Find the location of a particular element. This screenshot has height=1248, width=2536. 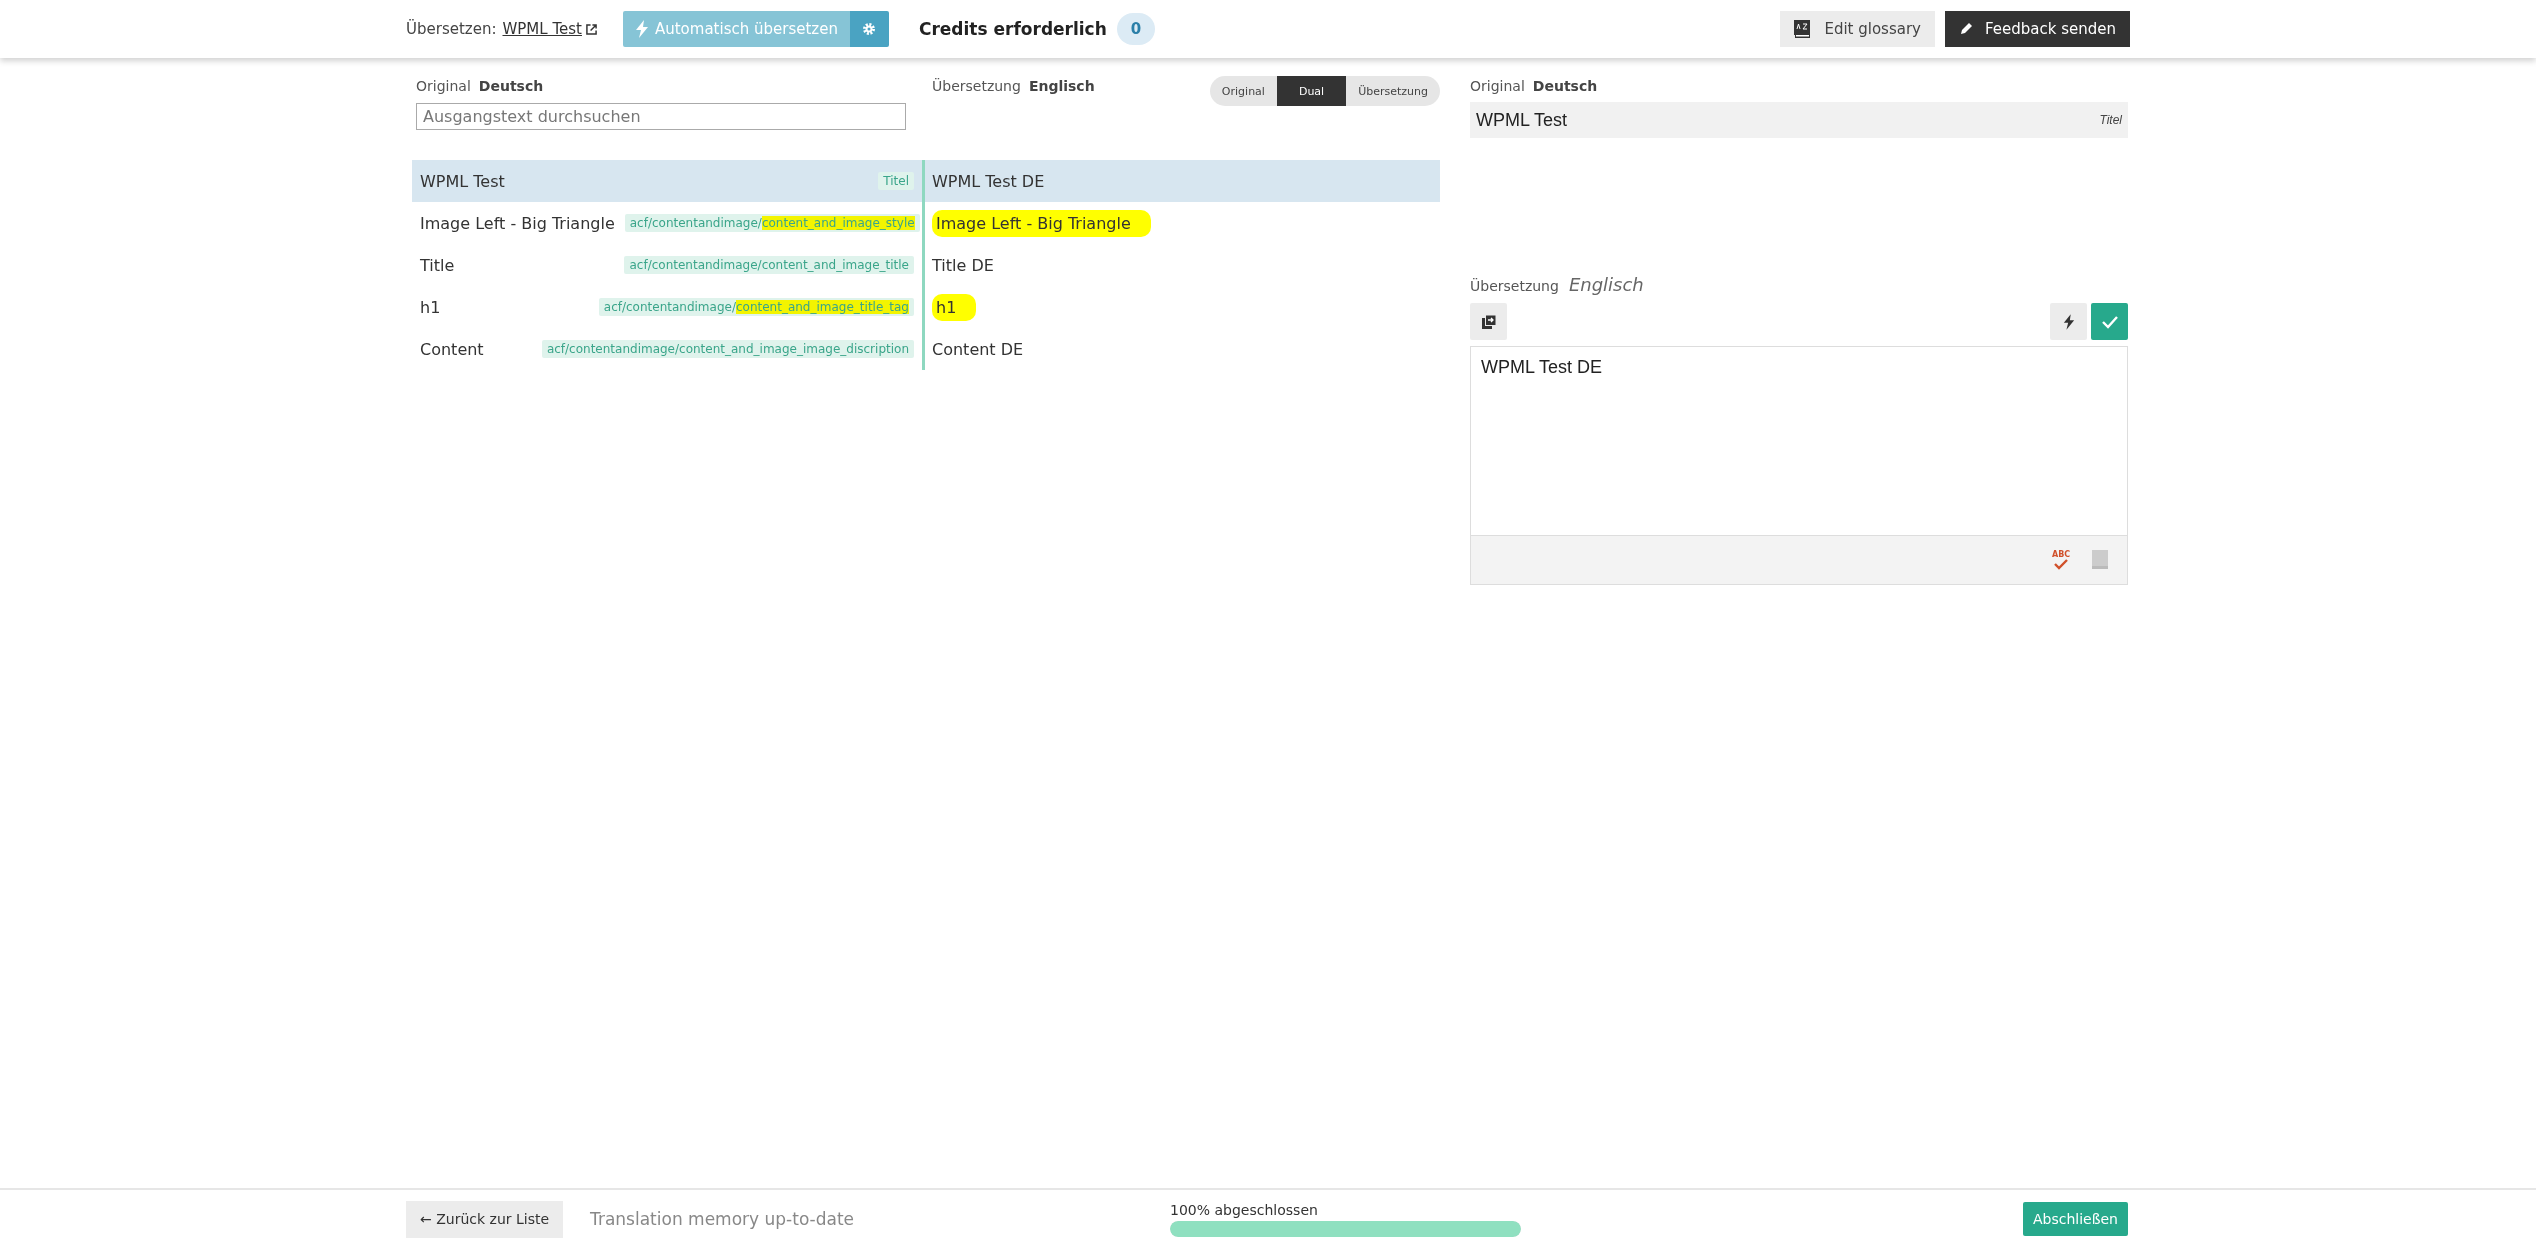

view-mode-tab: Übersetzung is located at coordinates (1393, 91).